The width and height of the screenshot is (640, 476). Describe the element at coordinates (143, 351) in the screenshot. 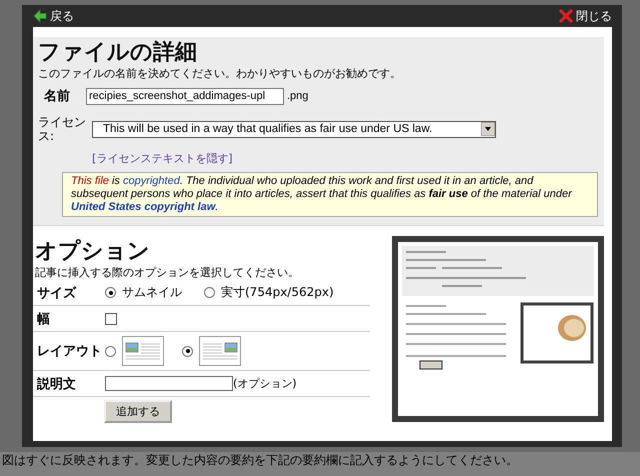

I see `image-left-layout-icon` at that location.